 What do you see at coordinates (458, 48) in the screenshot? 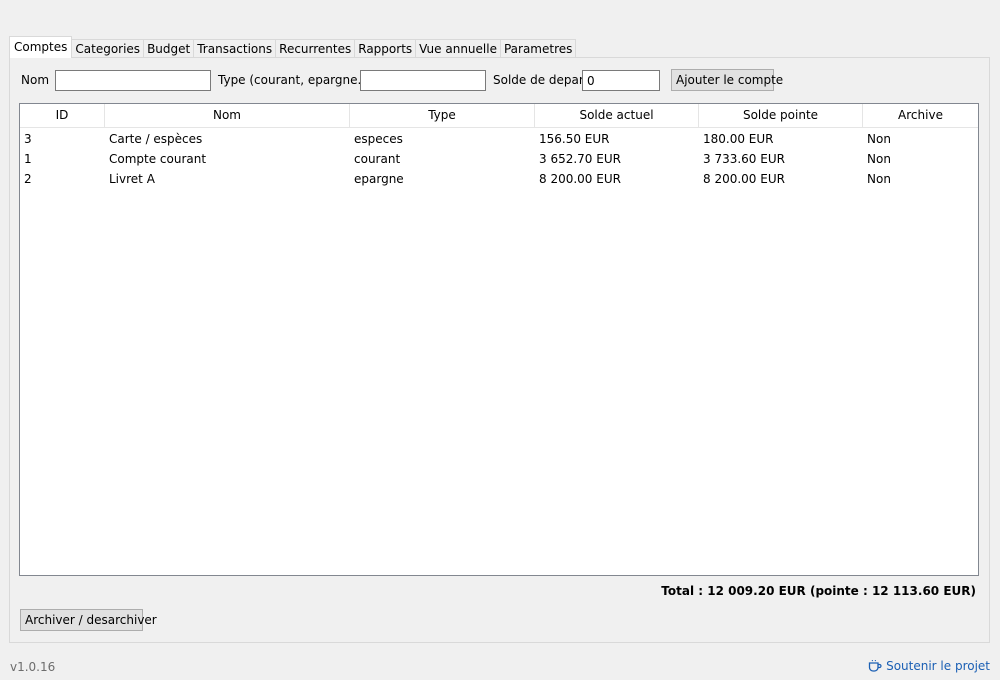
I see `tab-vue-annuelle: Vue annuelle` at bounding box center [458, 48].